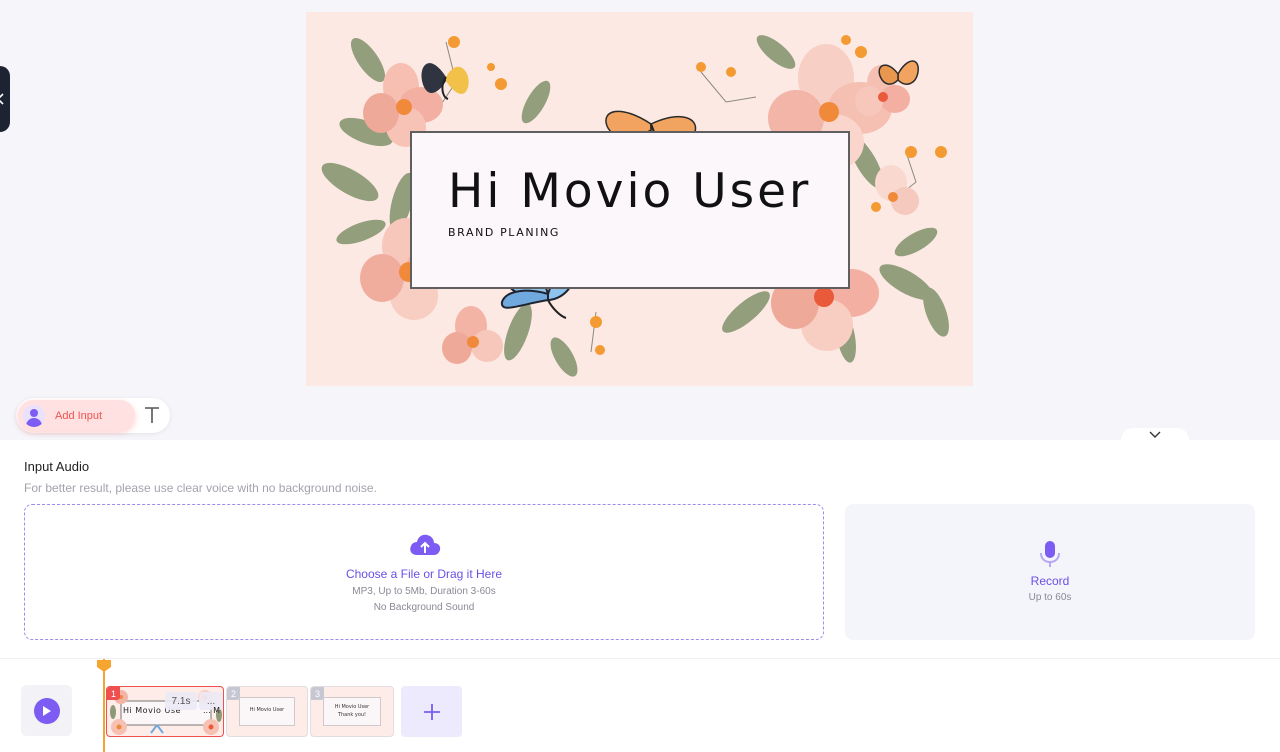 This screenshot has height=752, width=1280. I want to click on canvas-subtitle: BRAND PLANING, so click(504, 232).